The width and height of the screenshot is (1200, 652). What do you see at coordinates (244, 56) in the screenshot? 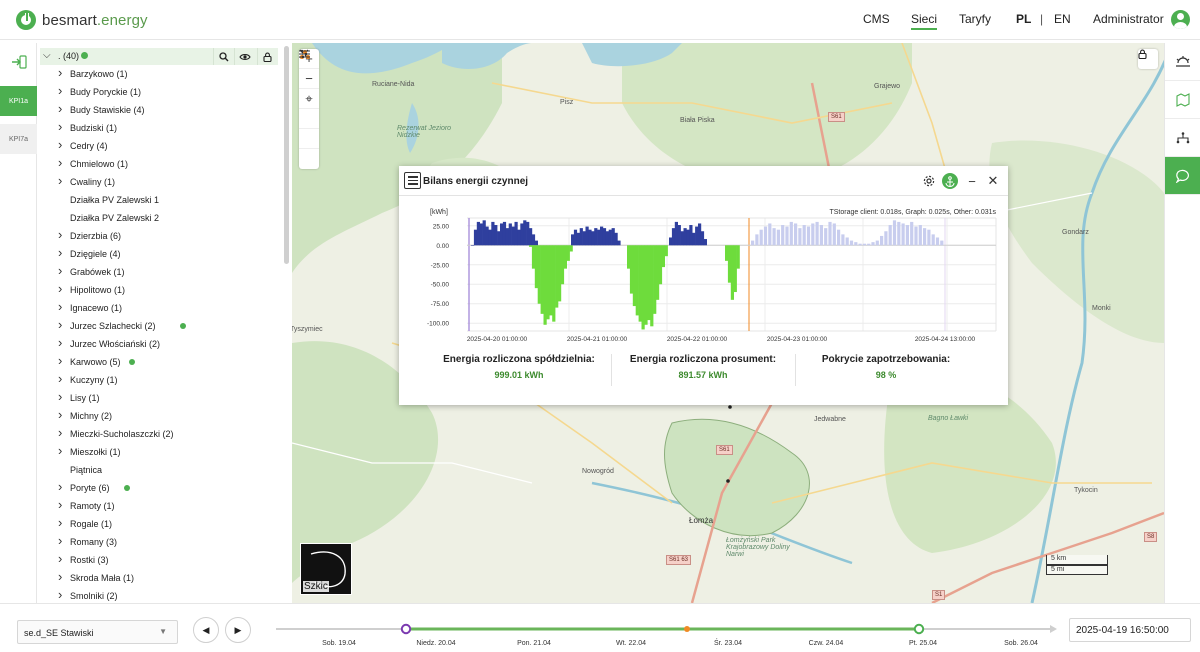
I see `eye-icon` at bounding box center [244, 56].